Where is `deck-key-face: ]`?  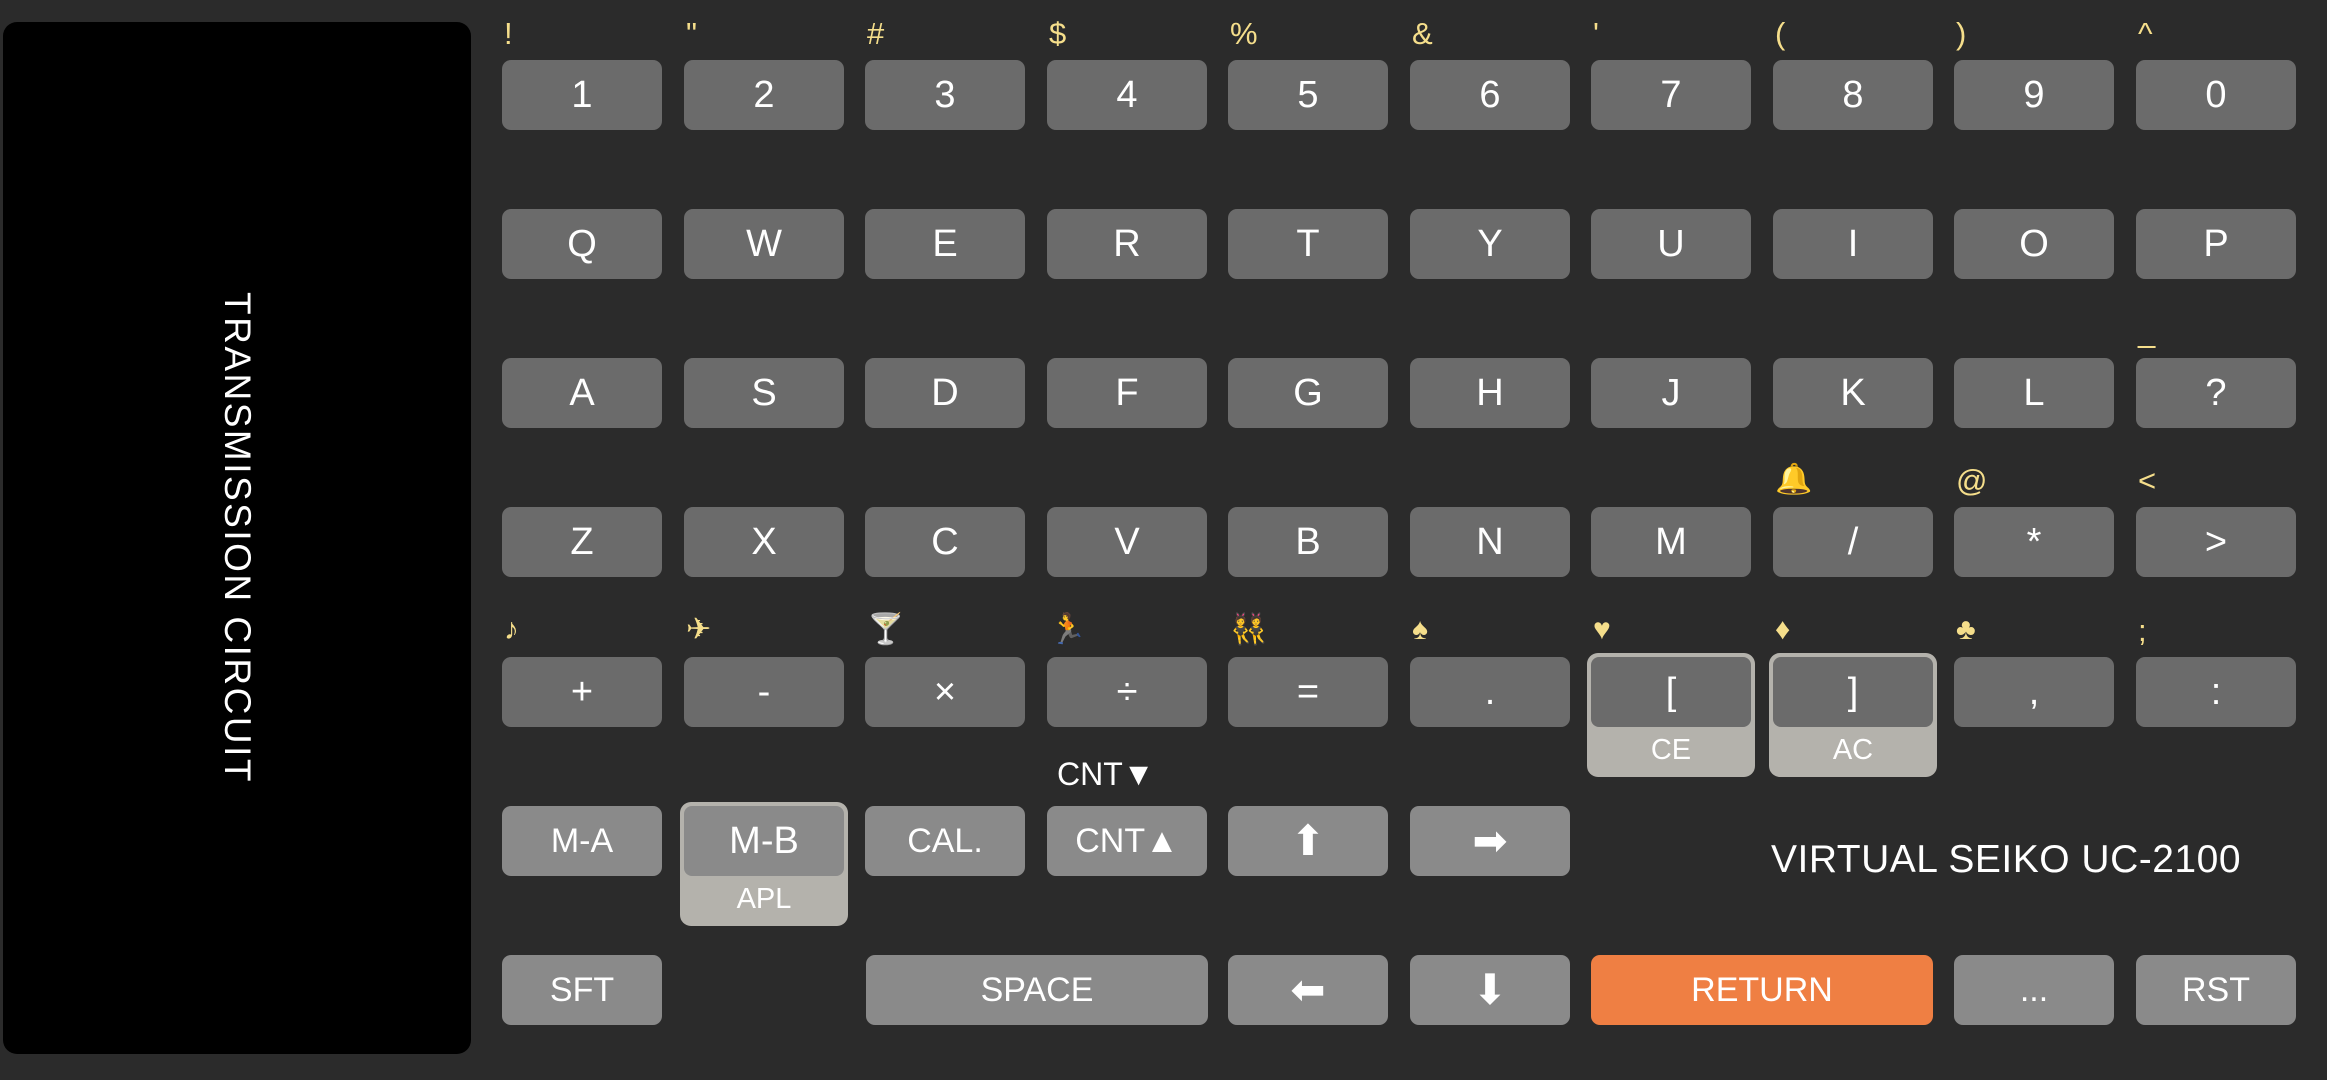
deck-key-face: ] is located at coordinates (1853, 692).